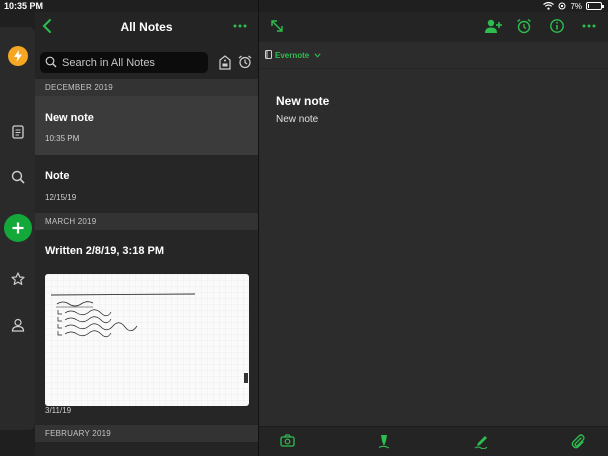  I want to click on search-nav-button, so click(17, 177).